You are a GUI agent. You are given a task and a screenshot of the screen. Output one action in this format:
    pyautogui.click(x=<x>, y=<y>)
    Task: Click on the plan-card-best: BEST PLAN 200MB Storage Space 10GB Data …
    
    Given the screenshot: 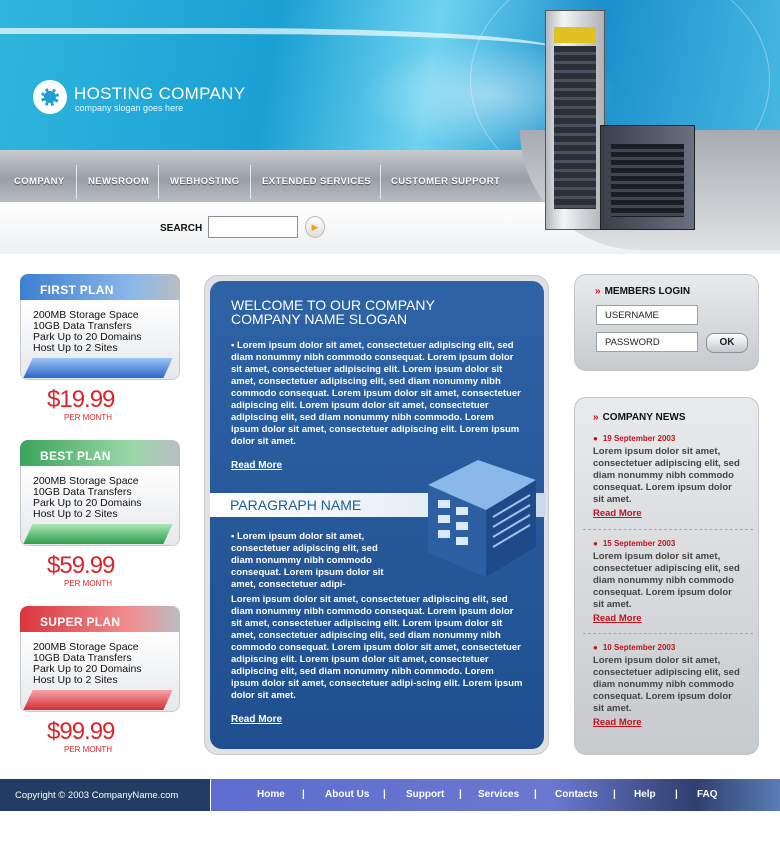 What is the action you would take?
    pyautogui.click(x=100, y=514)
    